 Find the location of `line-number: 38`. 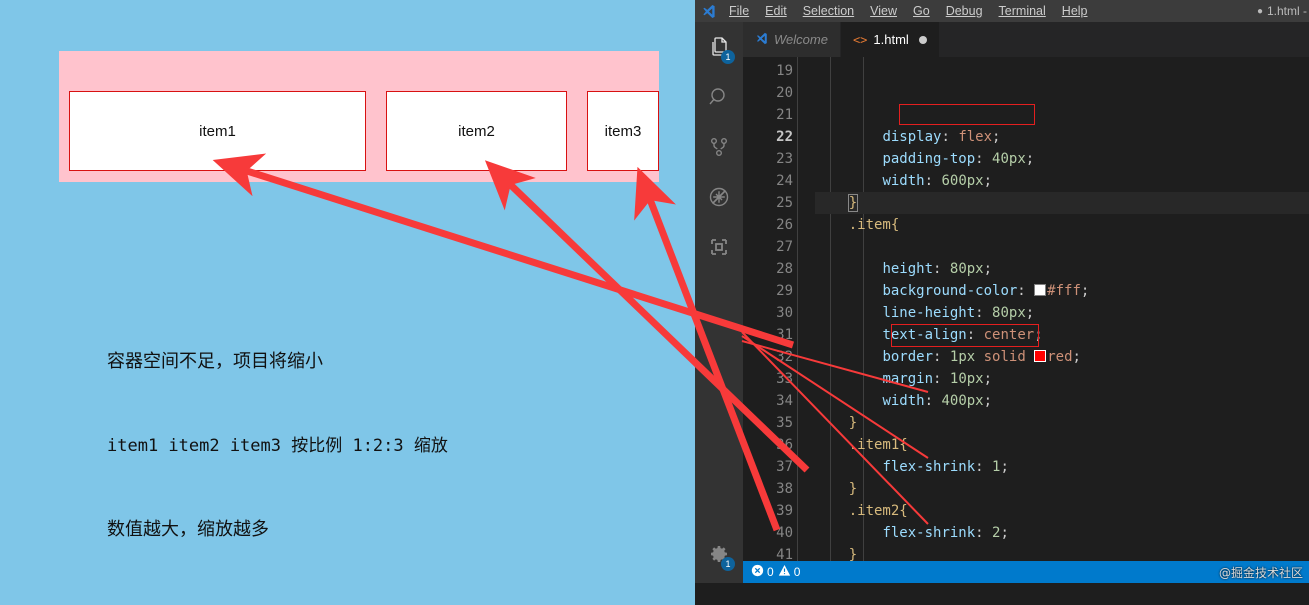

line-number: 38 is located at coordinates (784, 489).